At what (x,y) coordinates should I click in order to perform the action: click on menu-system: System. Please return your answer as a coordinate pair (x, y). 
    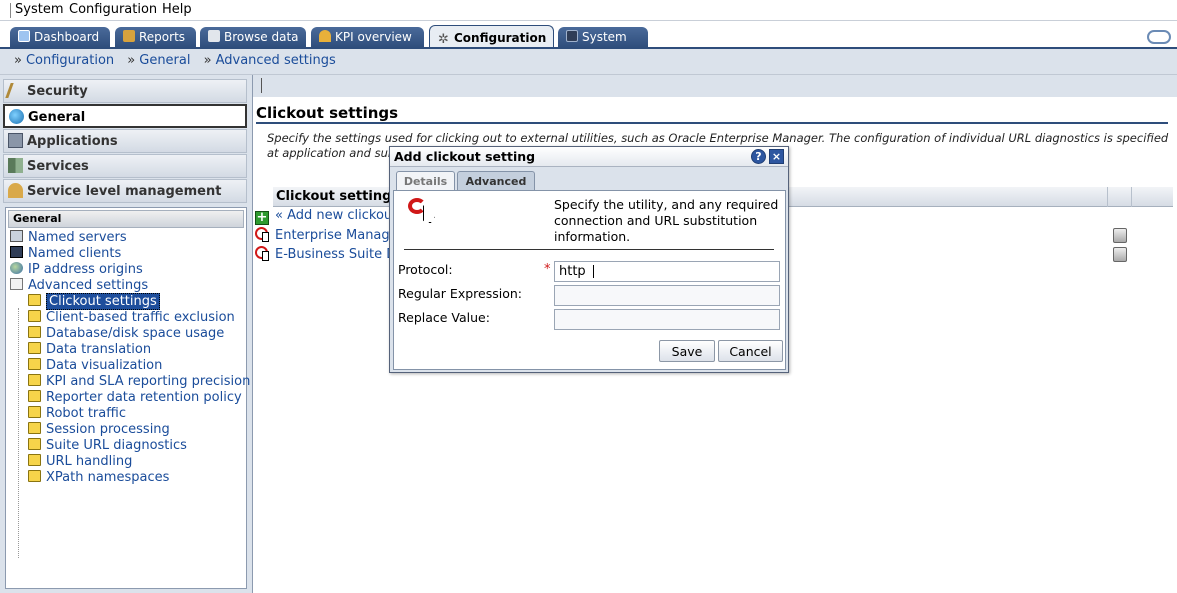
    Looking at the image, I should click on (39, 9).